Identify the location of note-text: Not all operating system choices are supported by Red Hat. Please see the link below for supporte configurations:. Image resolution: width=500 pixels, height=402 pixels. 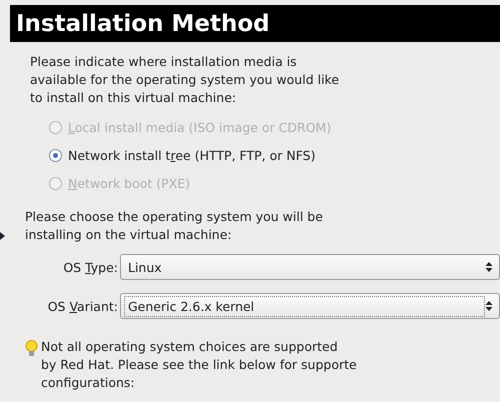
(199, 365).